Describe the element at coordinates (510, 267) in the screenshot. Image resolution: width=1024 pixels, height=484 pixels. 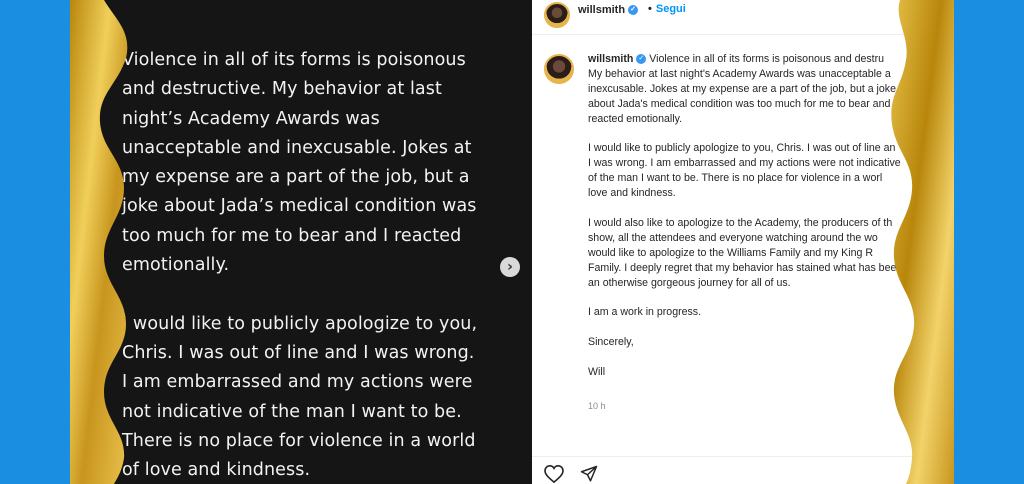
I see `chevron-right-icon: ›` at that location.